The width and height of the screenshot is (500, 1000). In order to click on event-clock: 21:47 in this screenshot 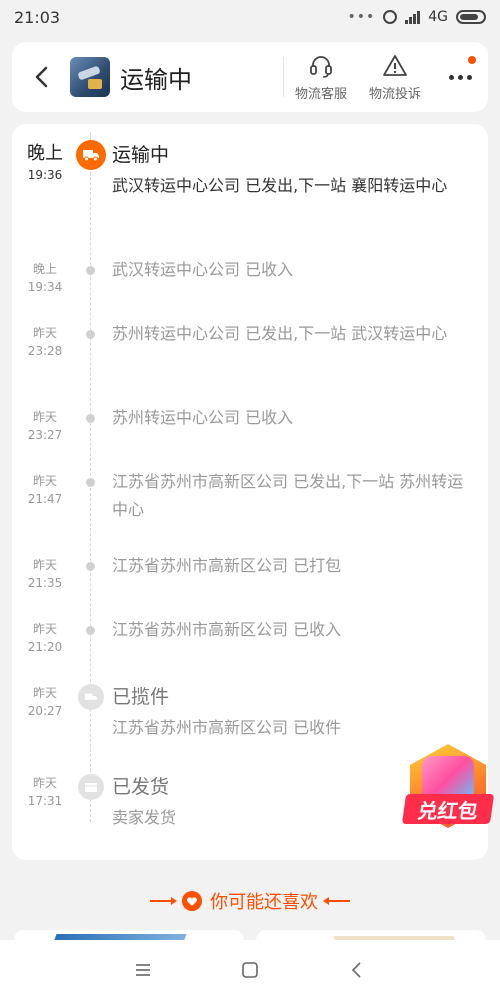, I will do `click(45, 499)`.